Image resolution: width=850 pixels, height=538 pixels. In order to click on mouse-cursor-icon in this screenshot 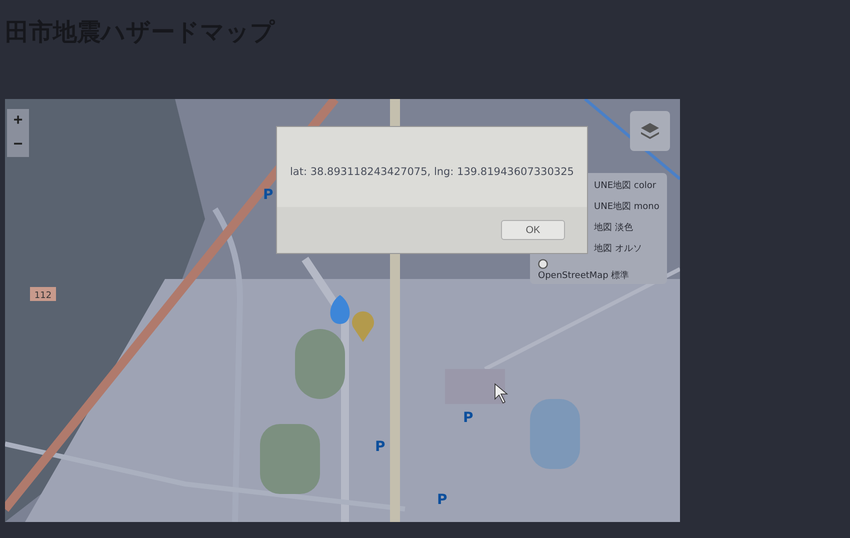, I will do `click(501, 393)`.